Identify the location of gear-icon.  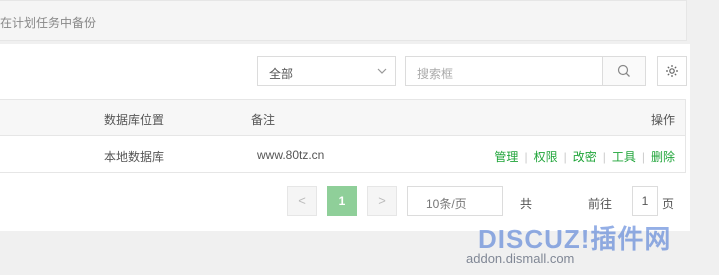
(672, 71).